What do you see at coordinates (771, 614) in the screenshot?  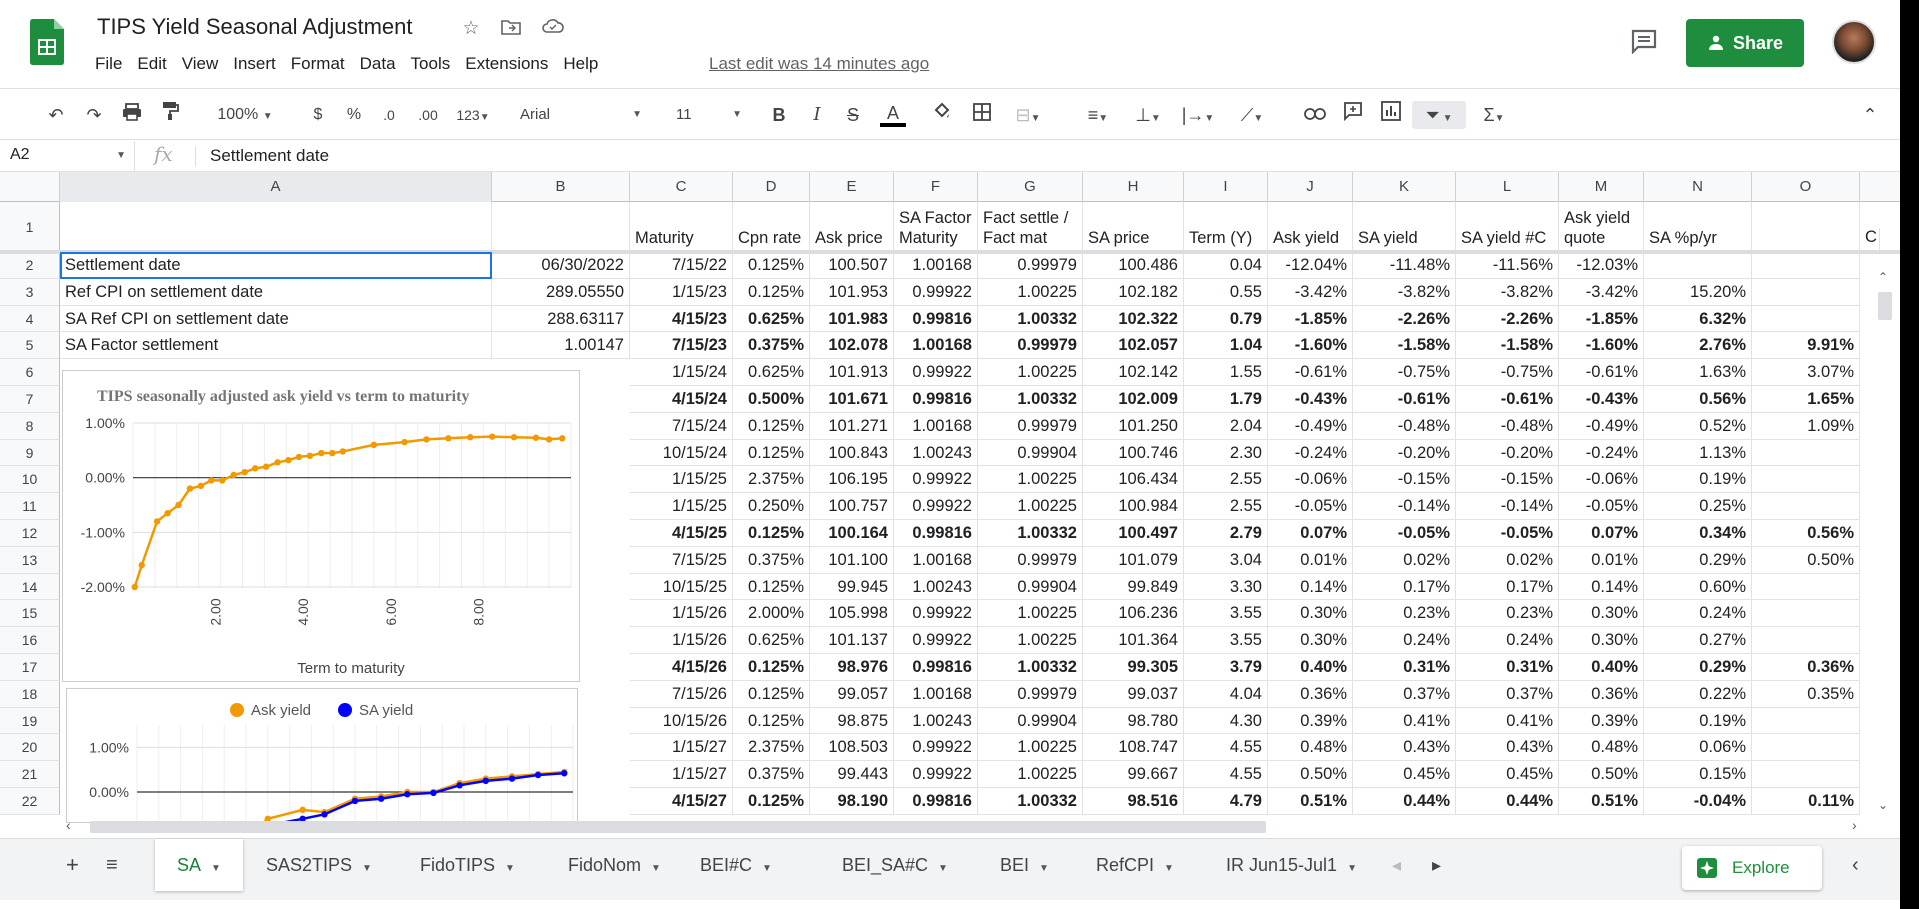 I see `table-cell: 2.000%` at bounding box center [771, 614].